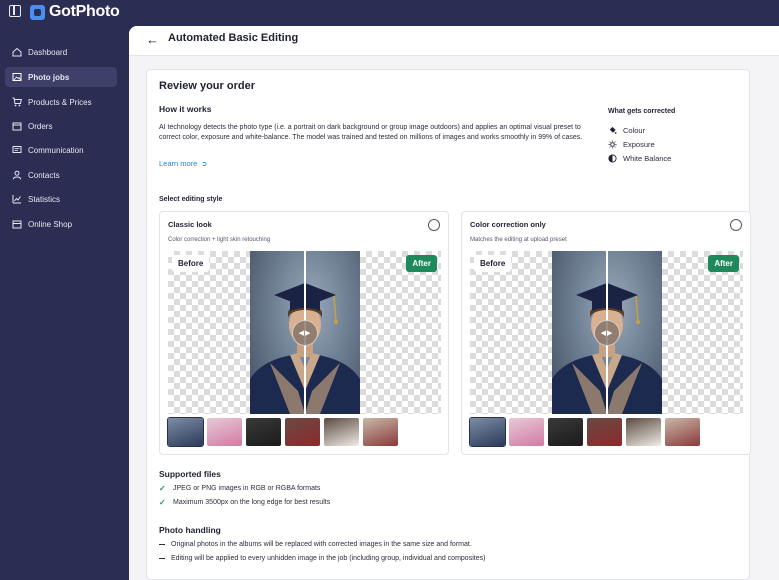  Describe the element at coordinates (454, 41) in the screenshot. I see `page-header: ← Automated Basic Editing` at that location.